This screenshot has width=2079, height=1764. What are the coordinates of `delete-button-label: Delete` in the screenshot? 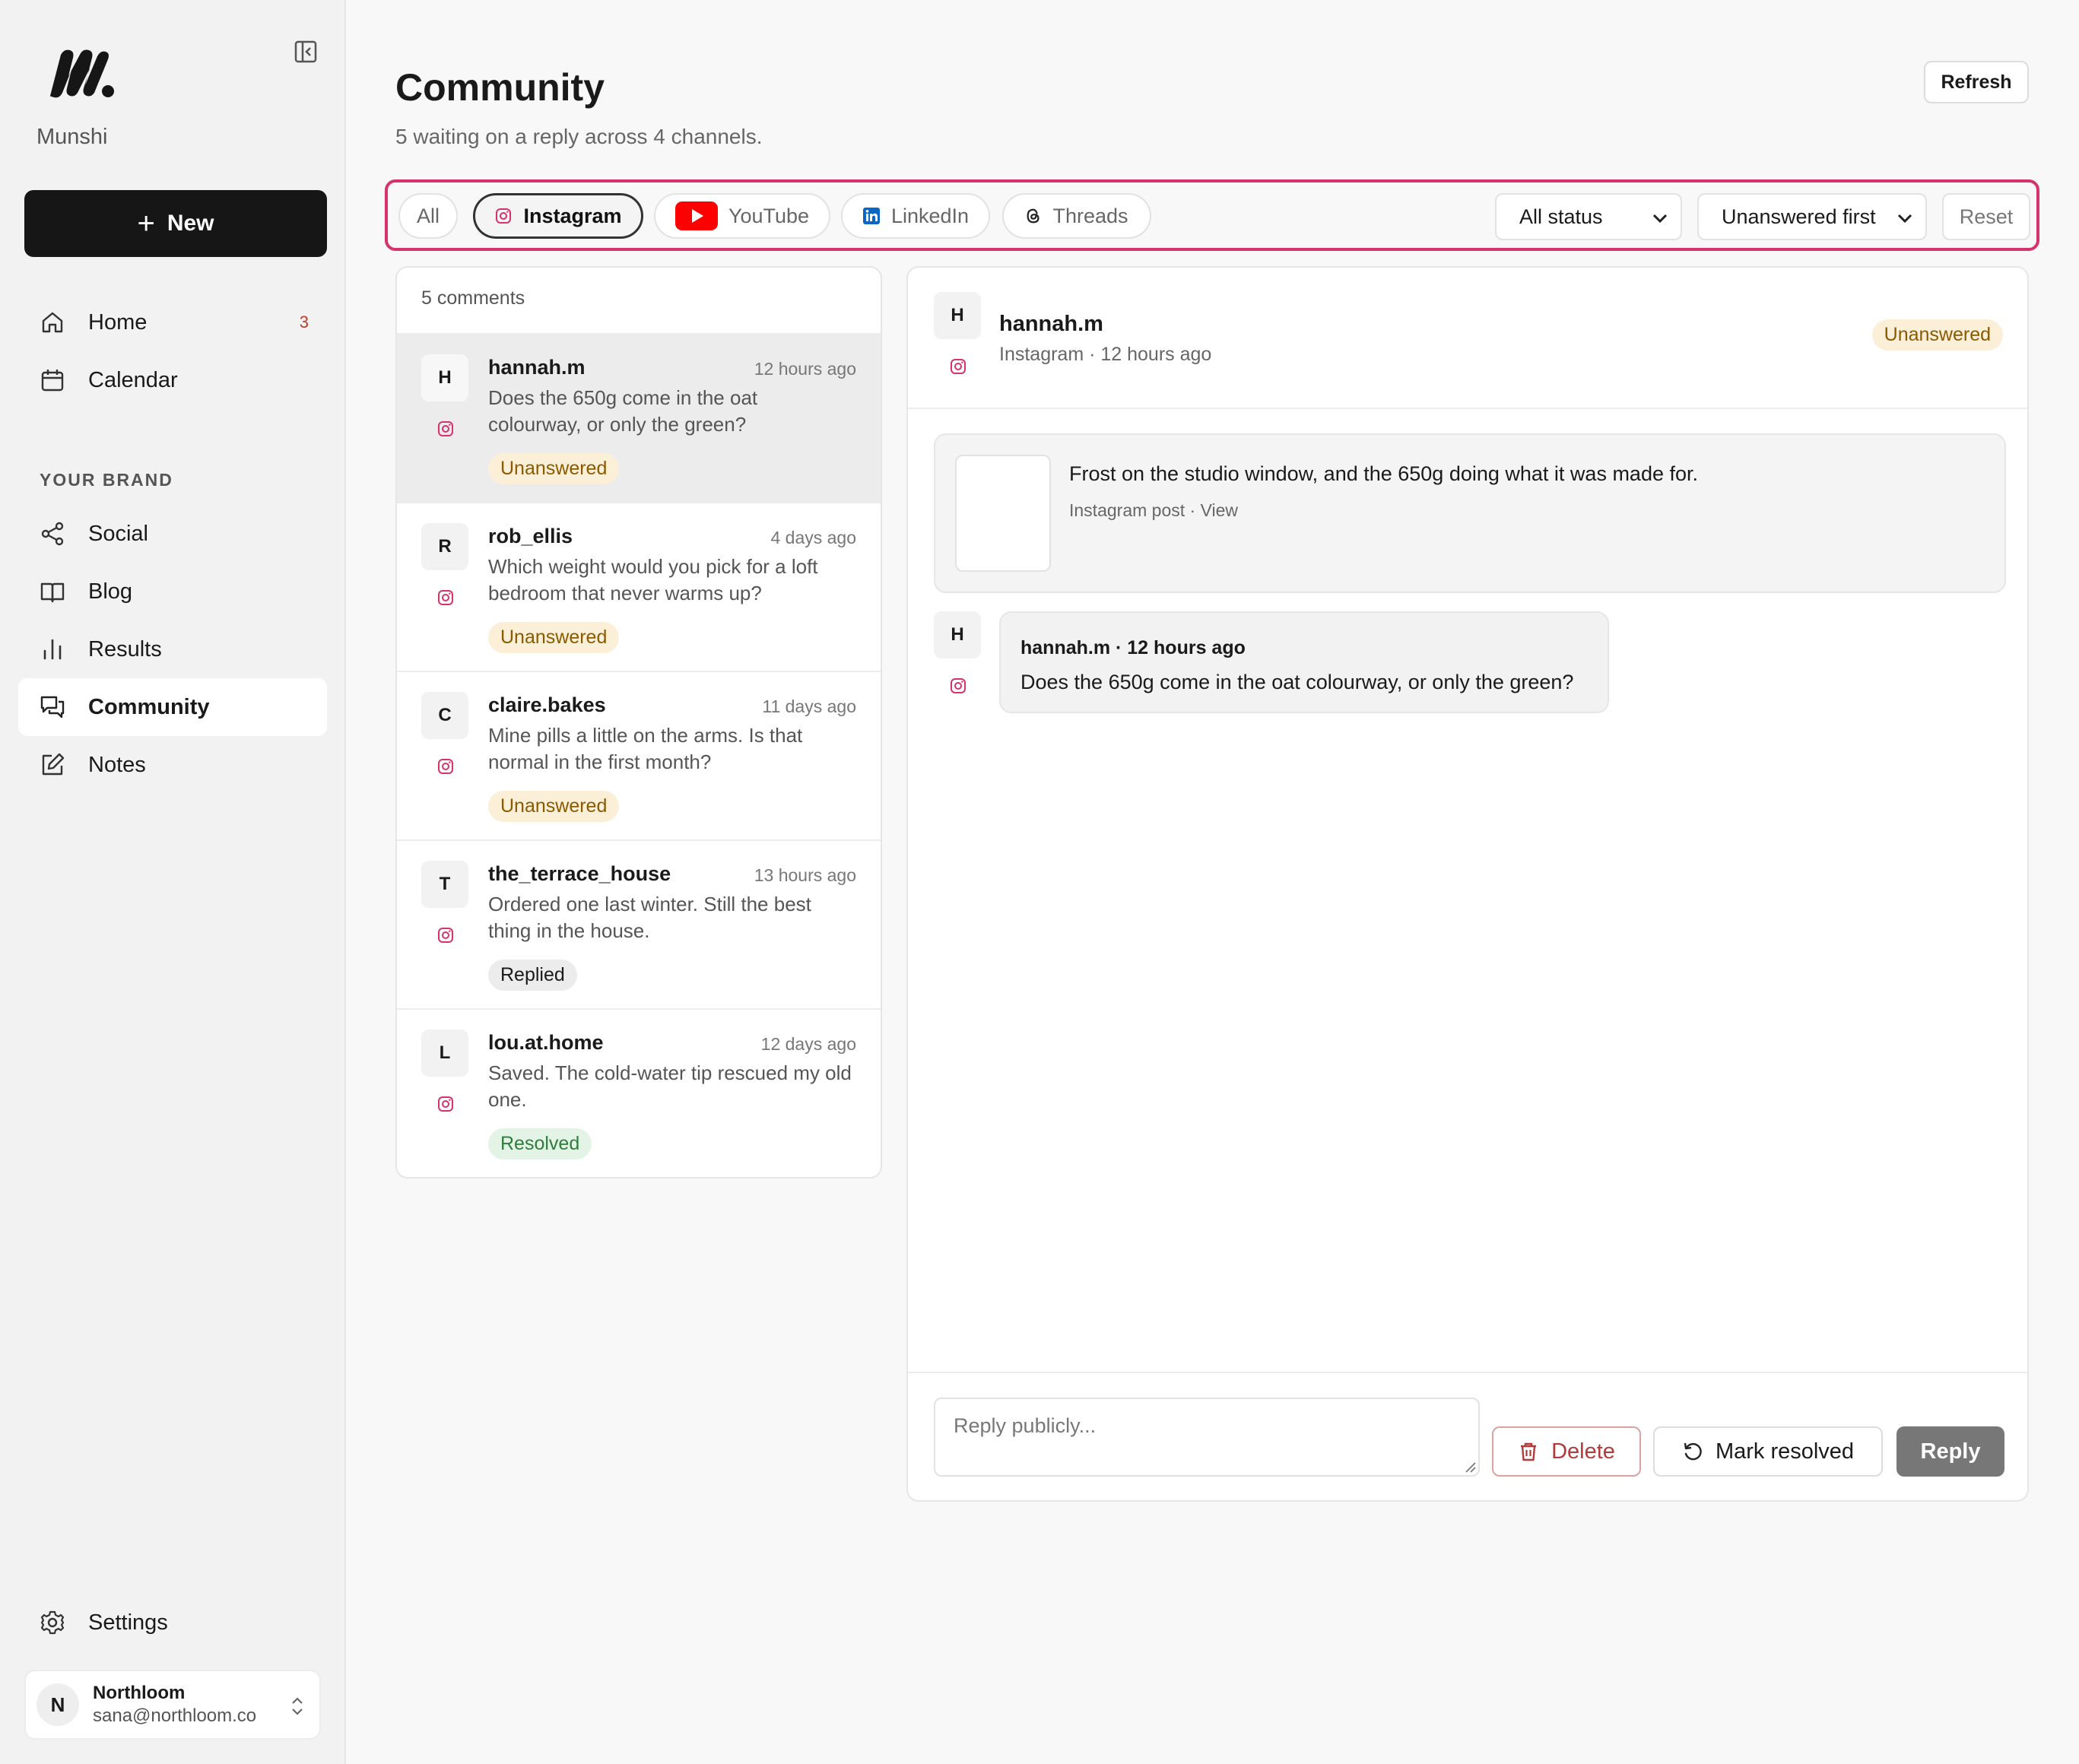 It's located at (1583, 1451).